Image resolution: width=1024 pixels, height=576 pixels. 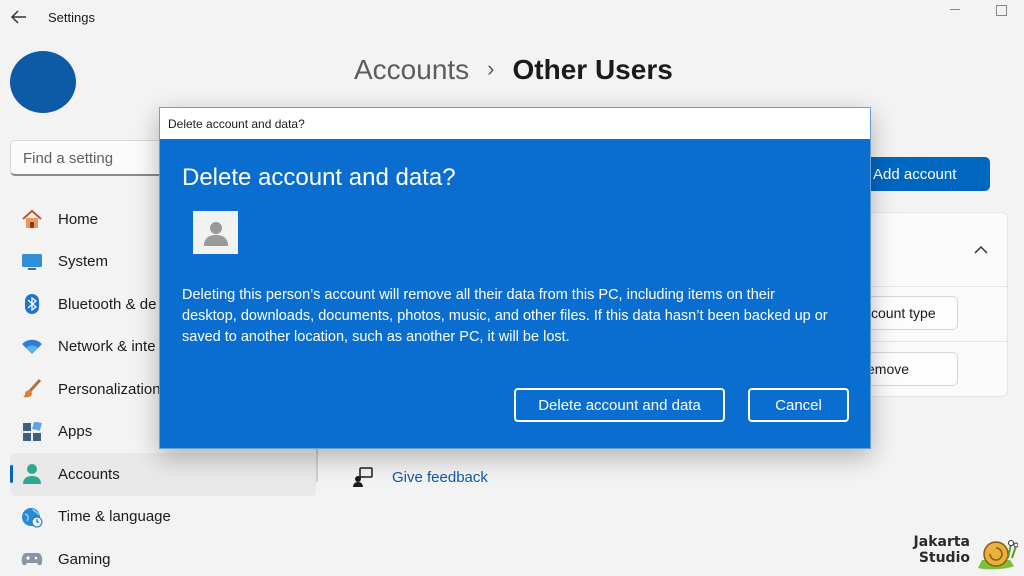 What do you see at coordinates (319, 177) in the screenshot?
I see `dialog-heading: Delete account and data?` at bounding box center [319, 177].